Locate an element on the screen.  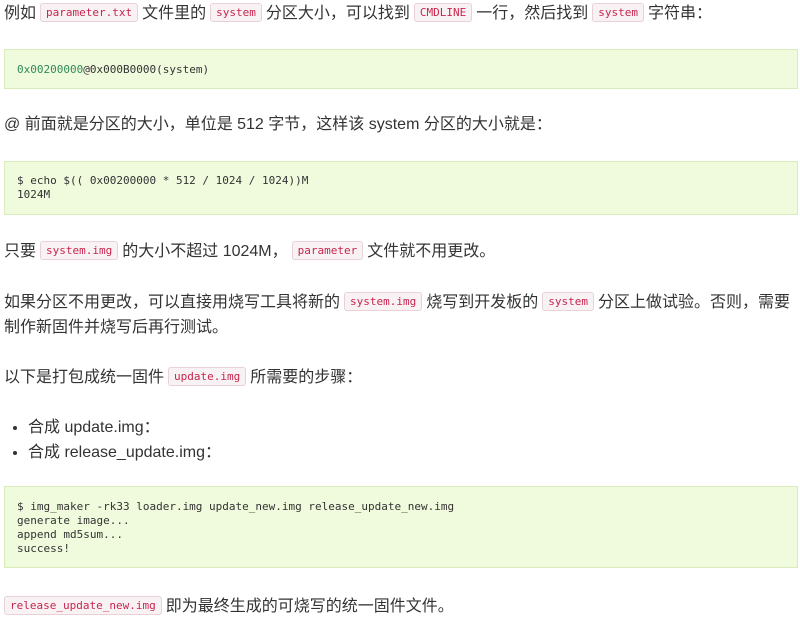
code-text: @0x000B0000(system) is located at coordinates (146, 69).